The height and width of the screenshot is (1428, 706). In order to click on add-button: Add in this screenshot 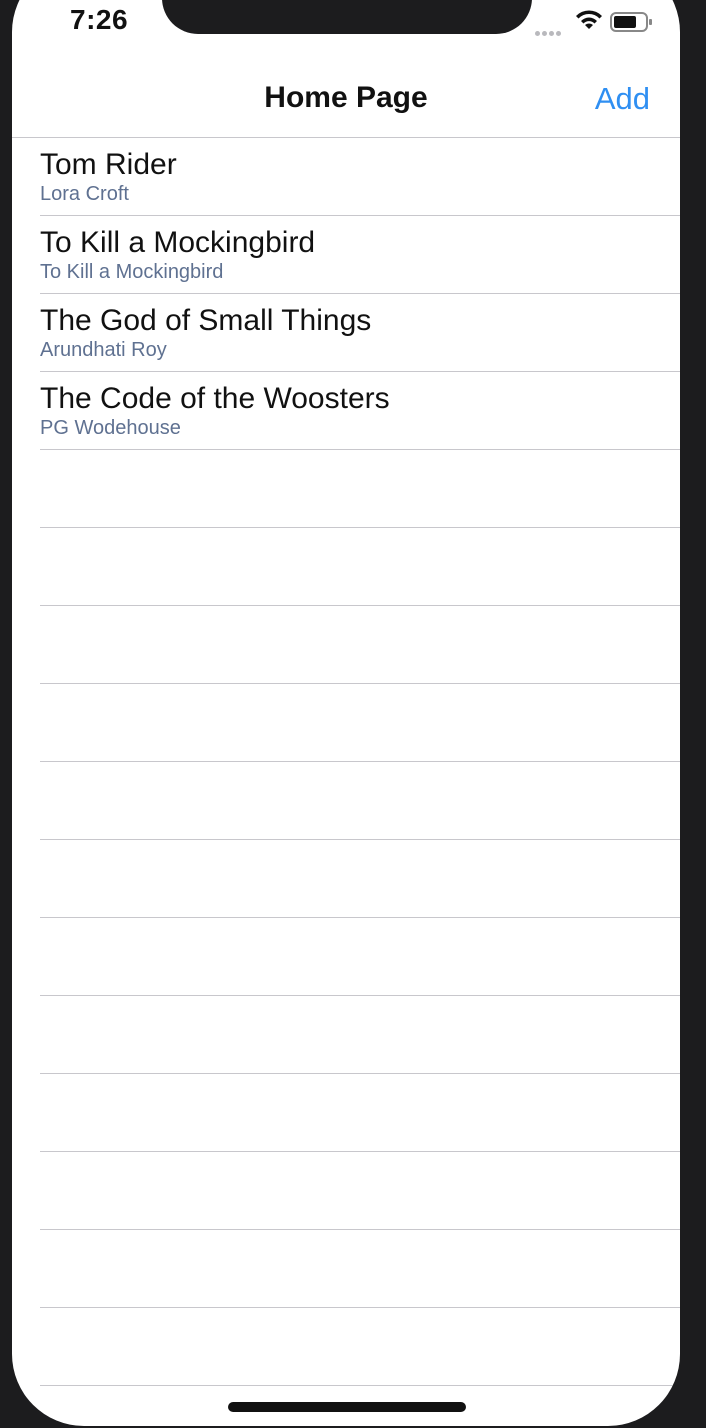, I will do `click(622, 99)`.